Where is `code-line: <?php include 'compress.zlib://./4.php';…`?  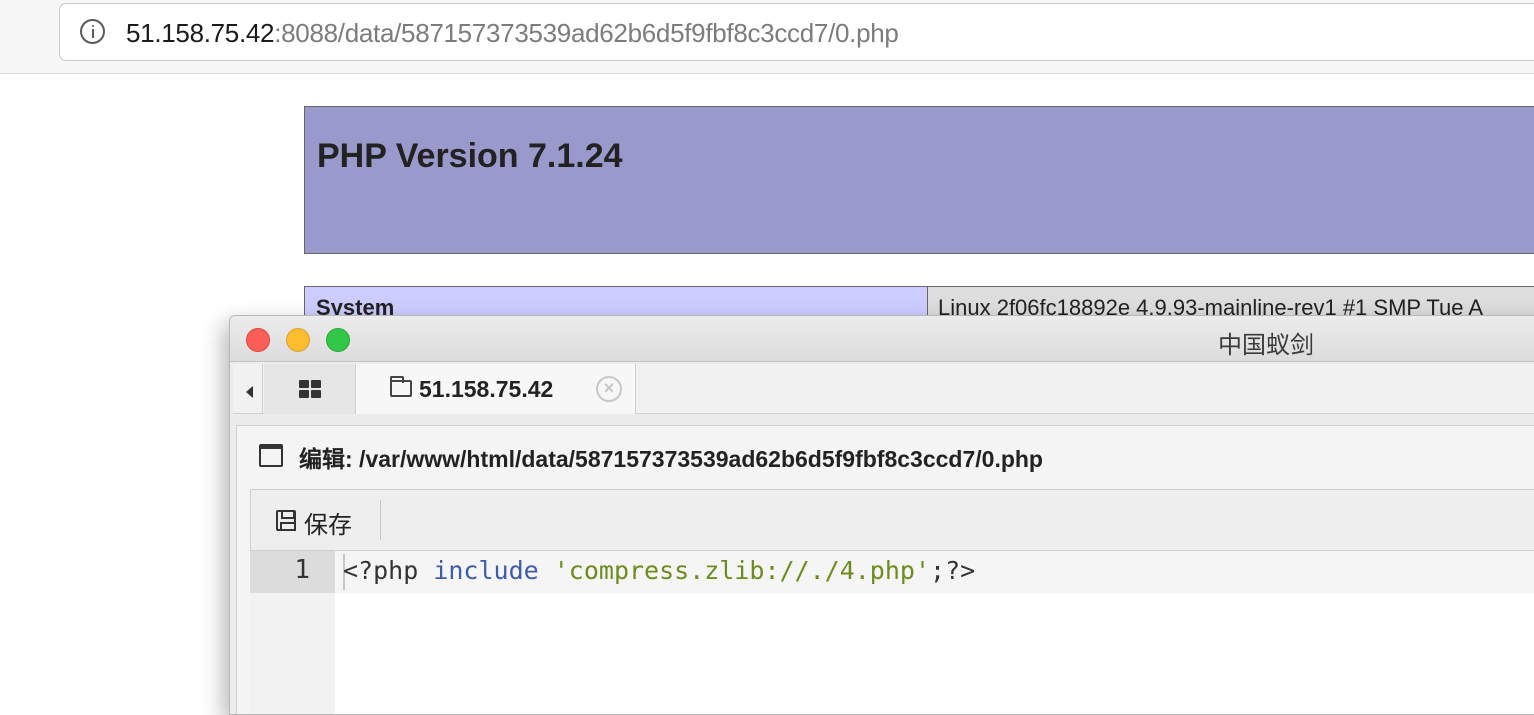
code-line: <?php include 'compress.zlib://./4.php';… is located at coordinates (659, 570).